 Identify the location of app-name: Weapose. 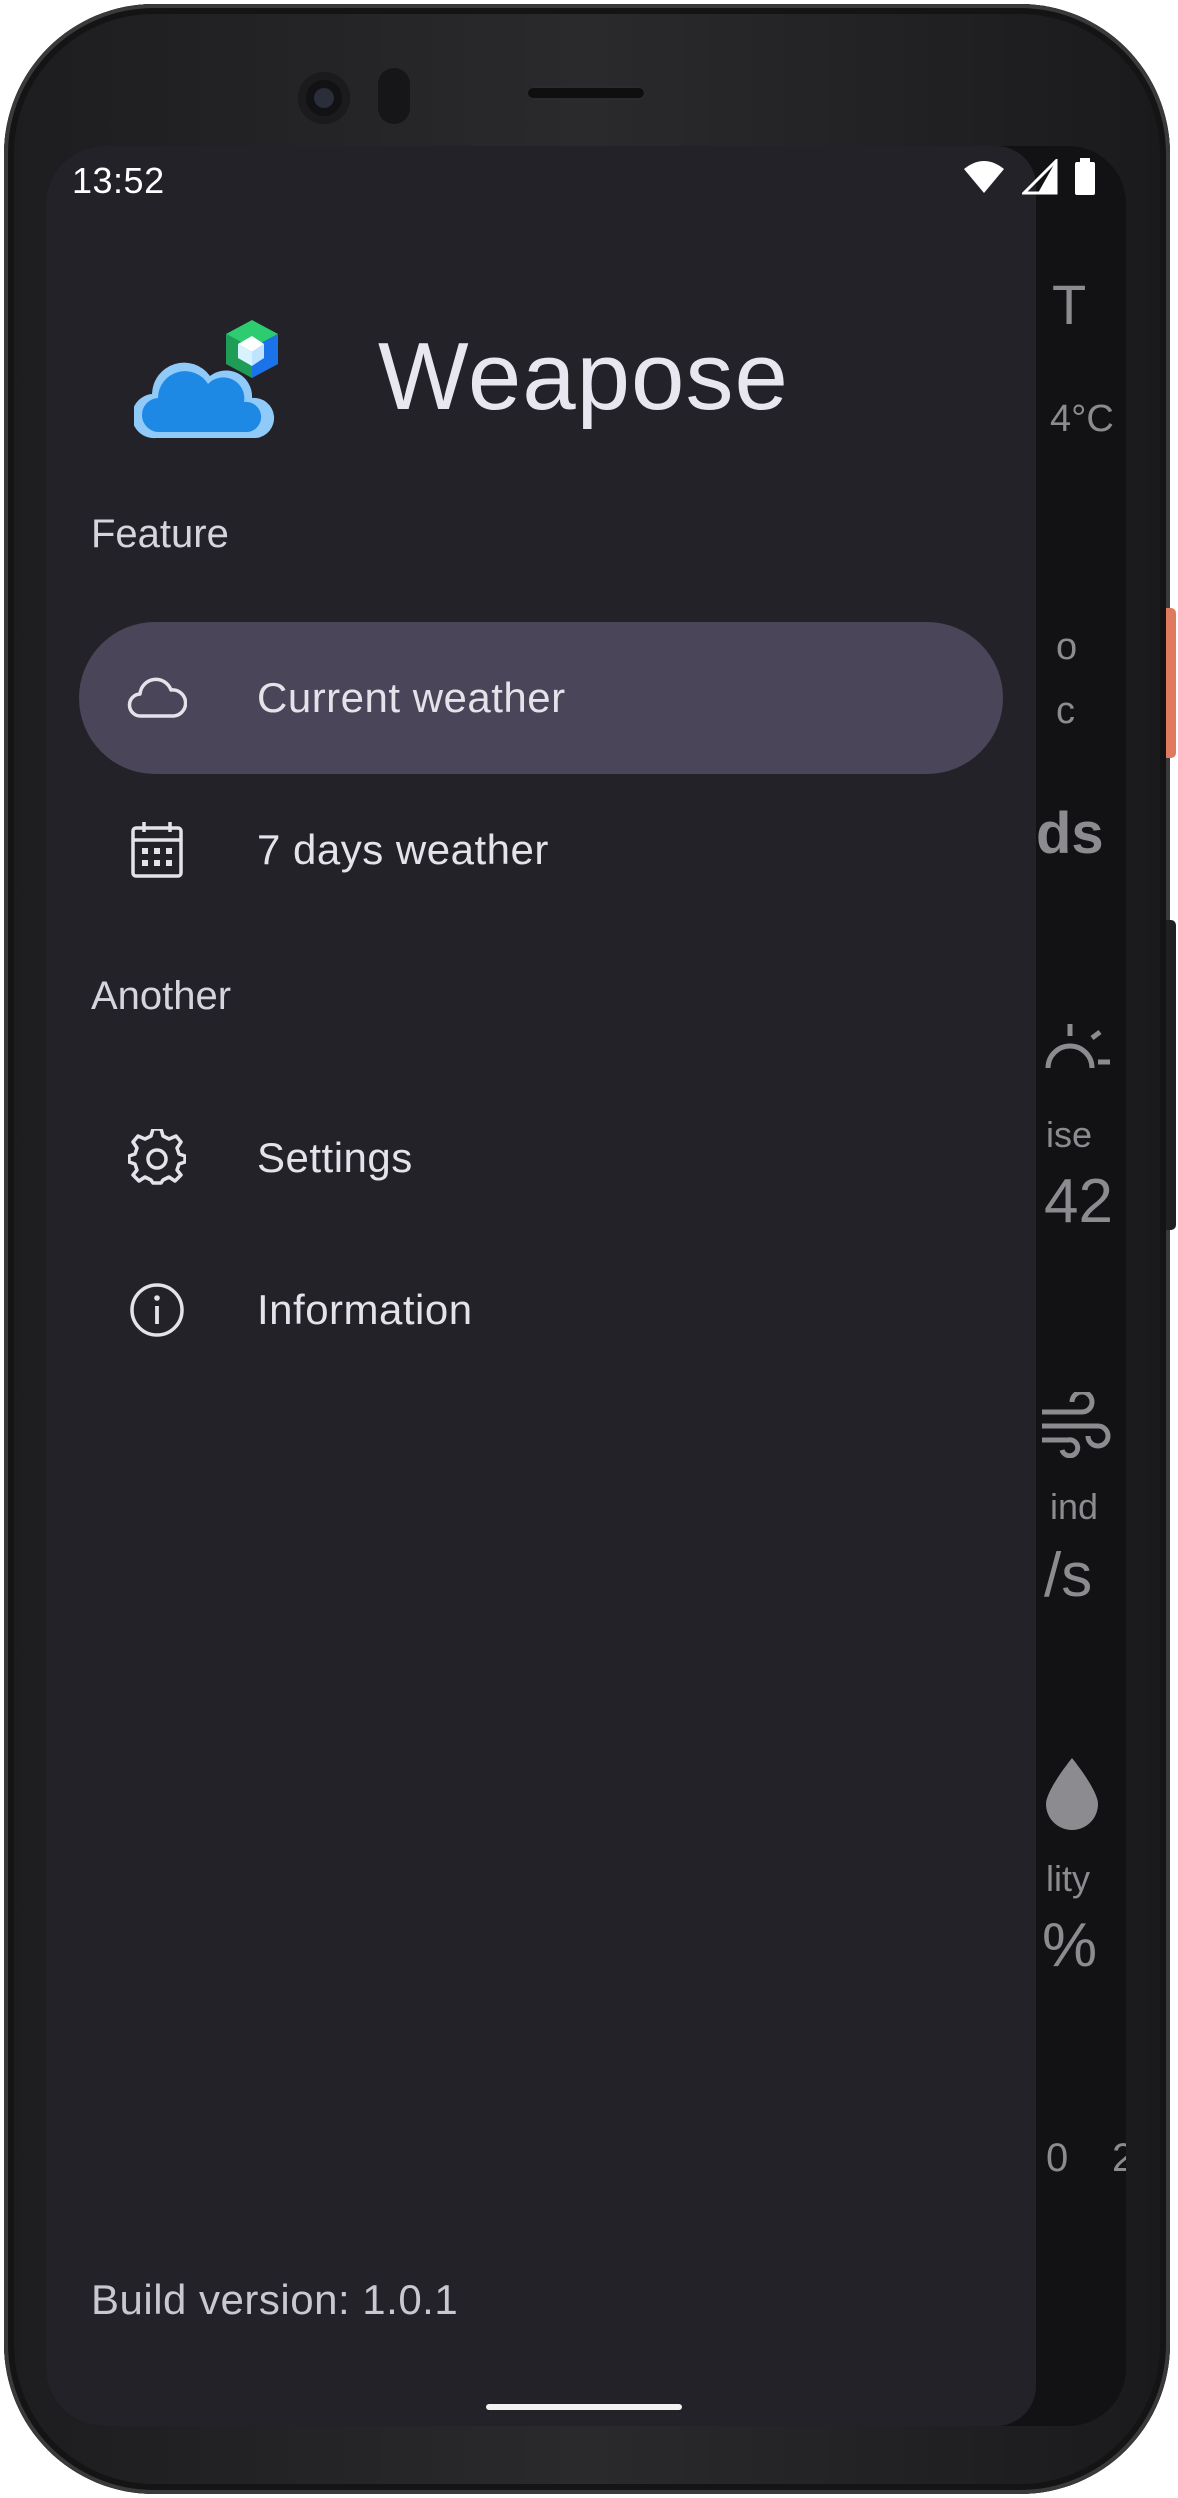
(583, 376).